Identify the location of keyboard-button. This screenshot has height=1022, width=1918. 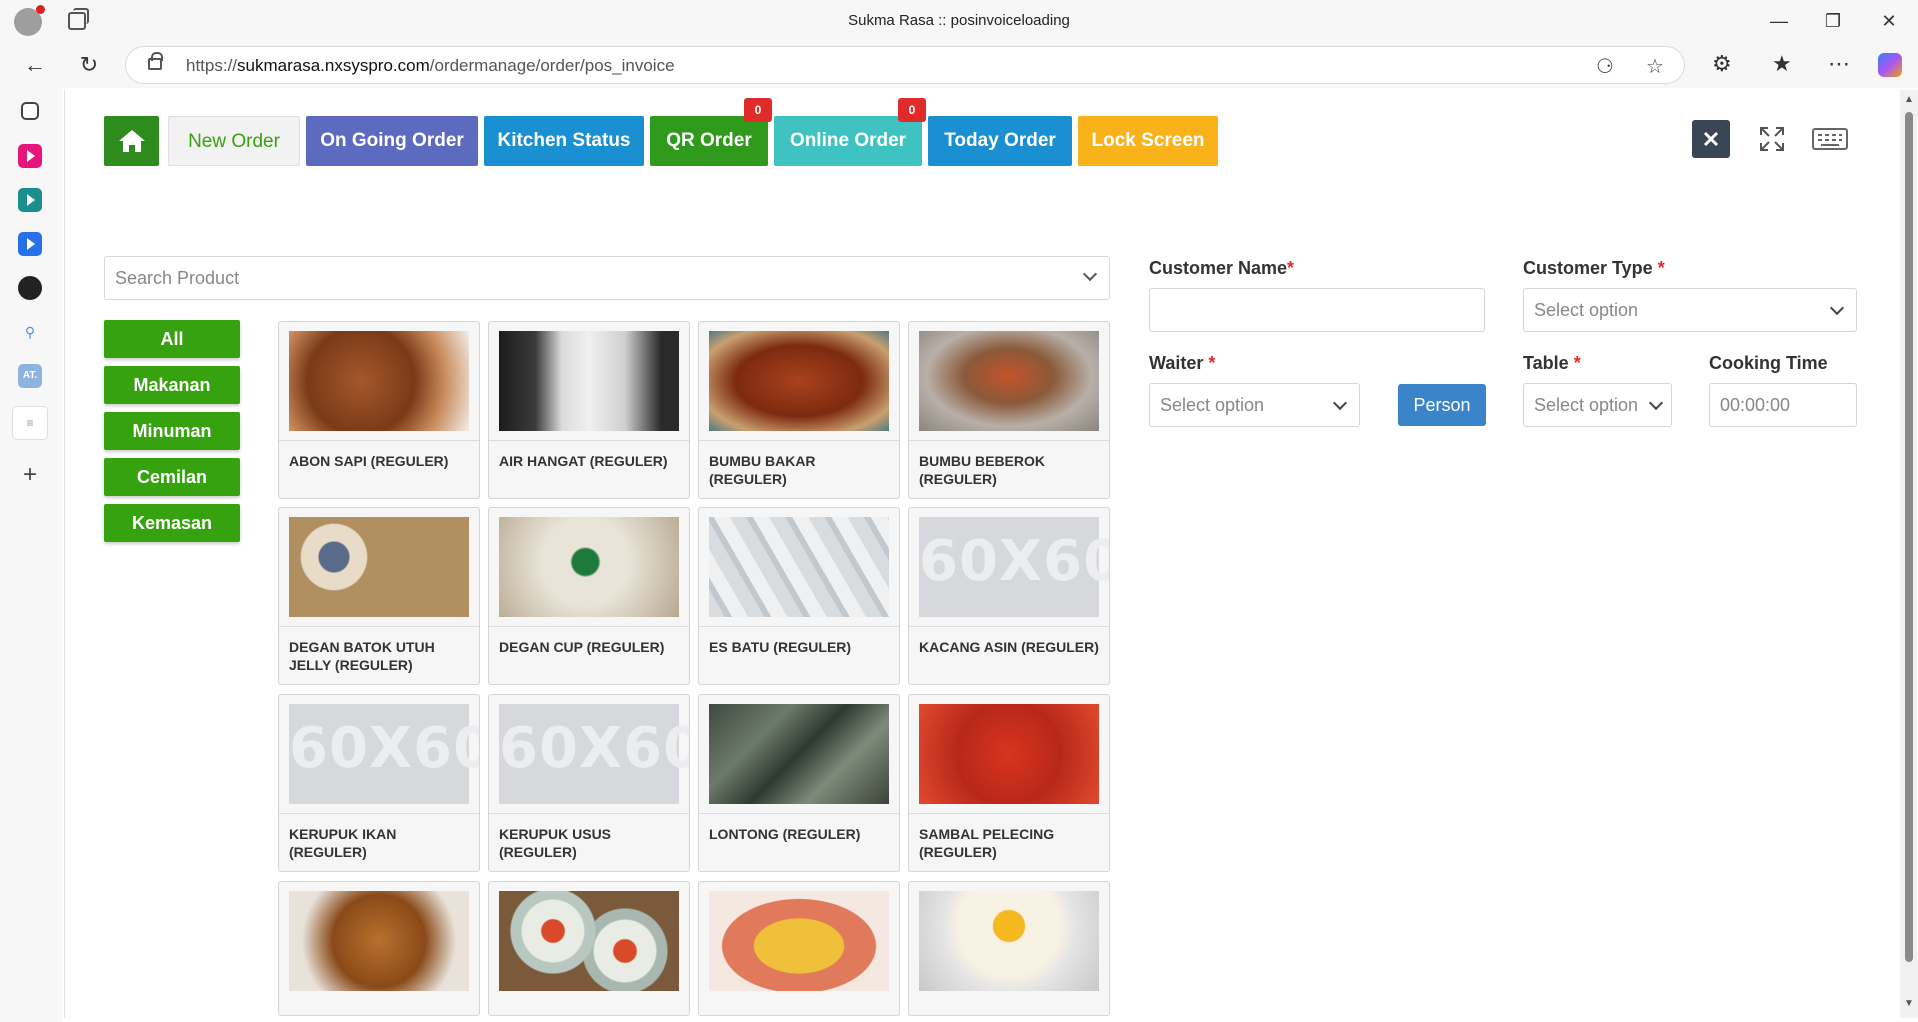
(1830, 139).